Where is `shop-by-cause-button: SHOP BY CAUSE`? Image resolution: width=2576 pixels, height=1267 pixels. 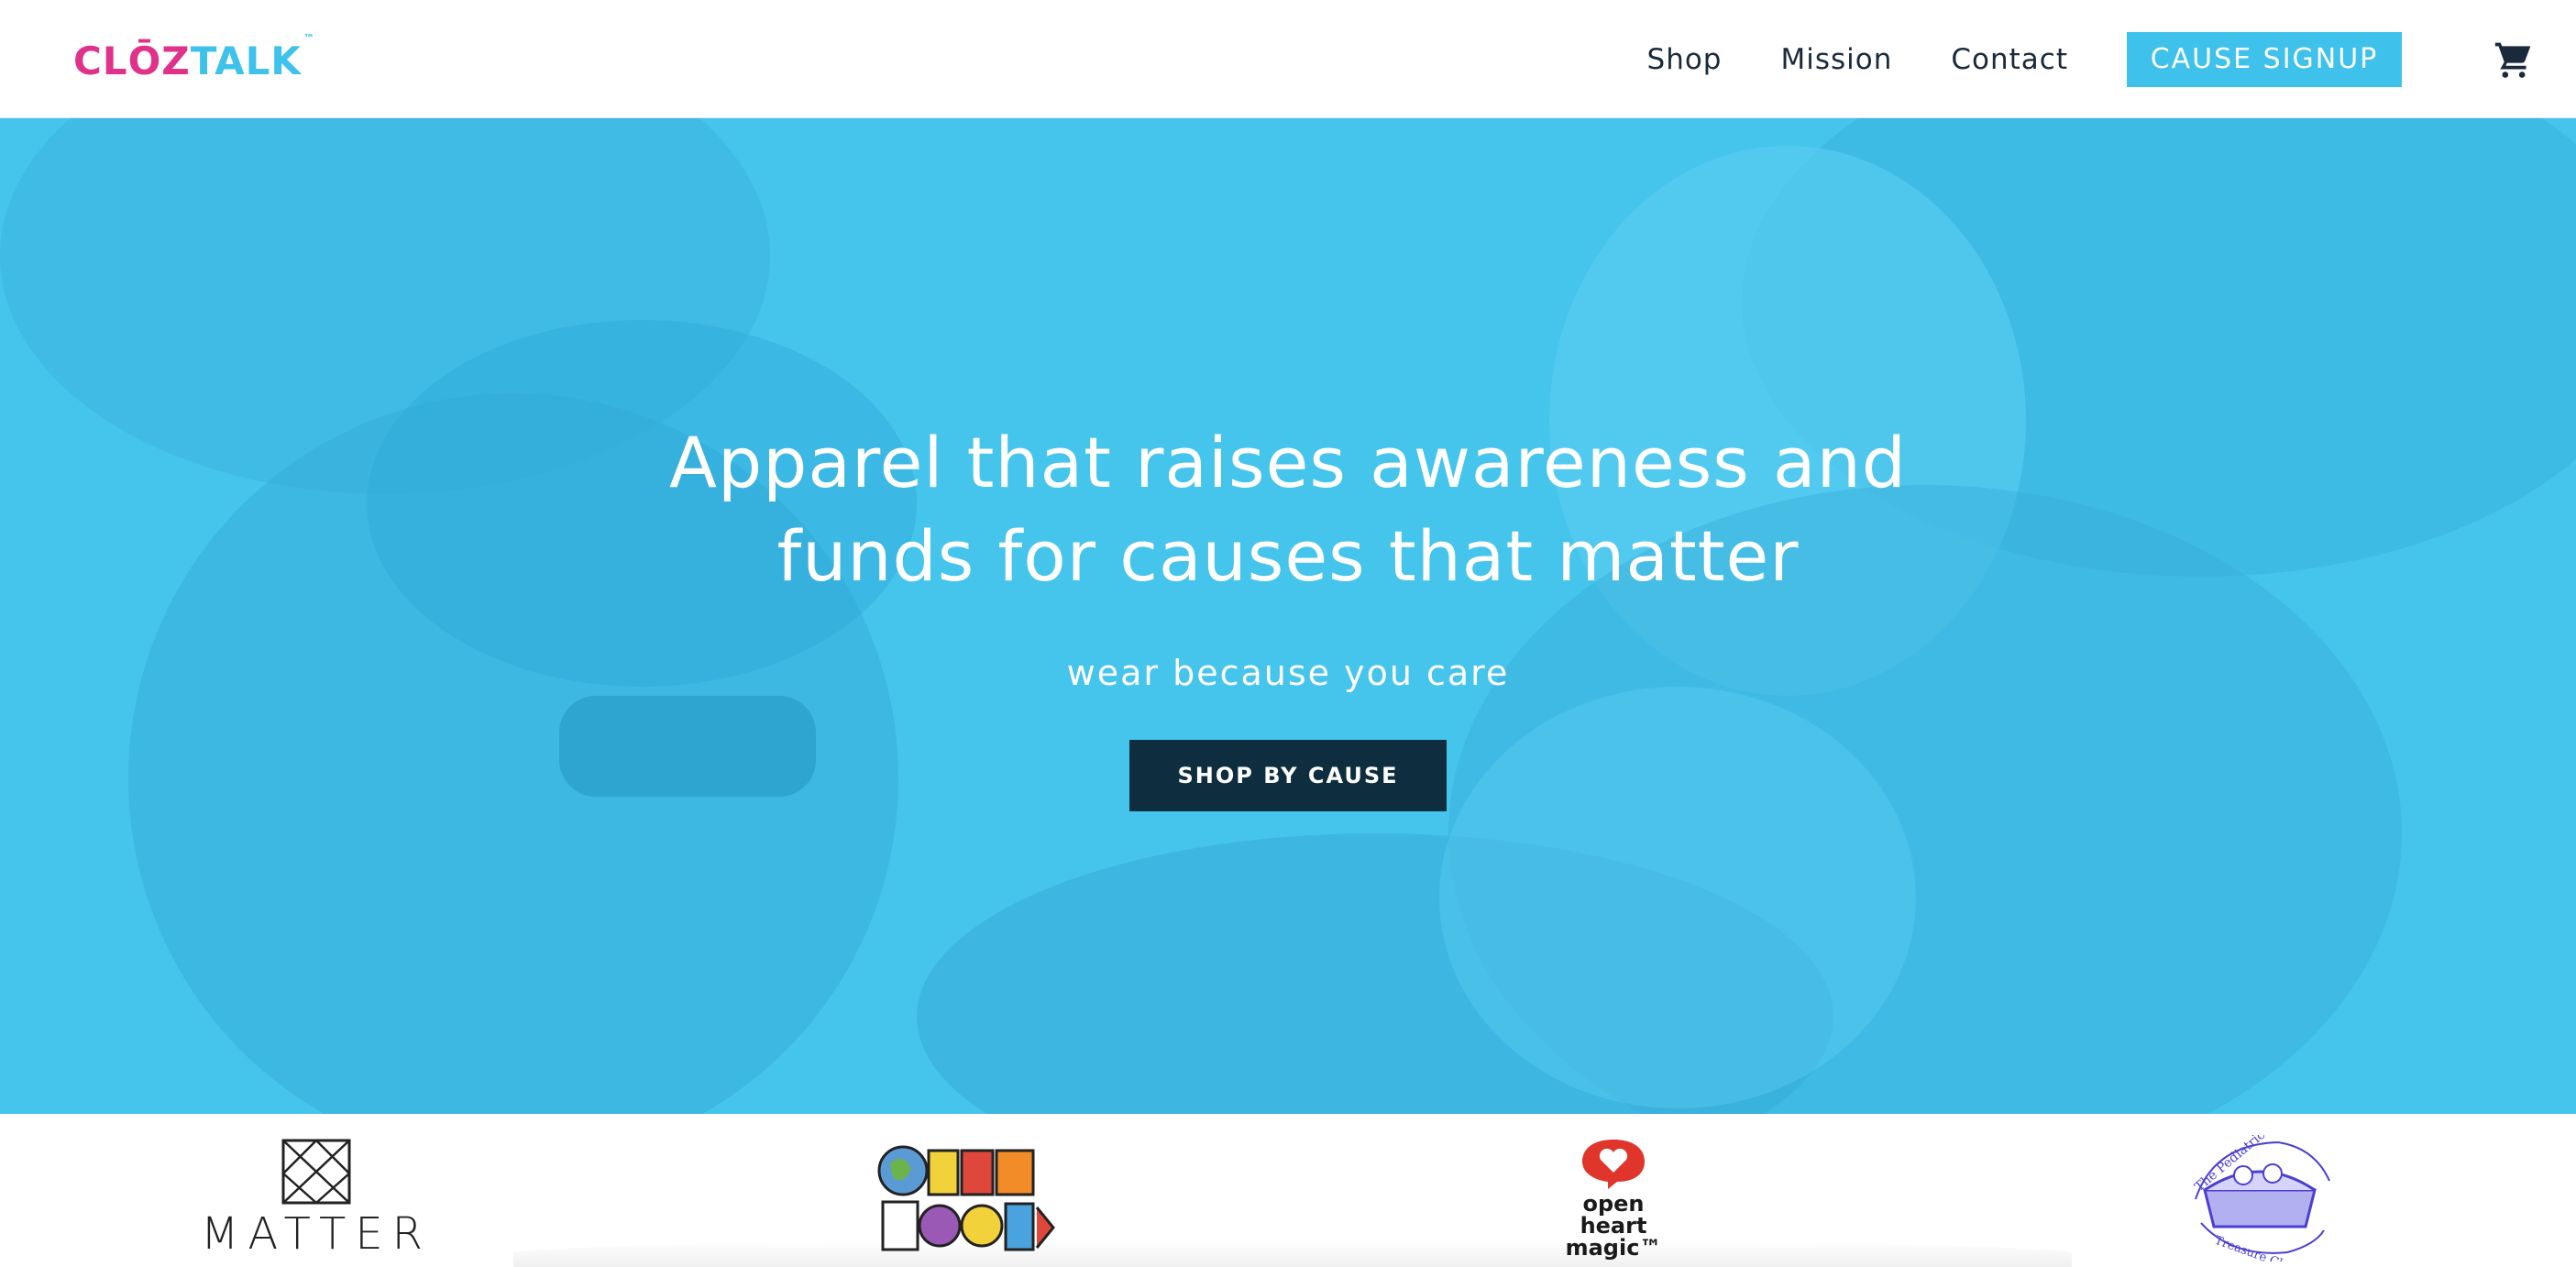
shop-by-cause-button: SHOP BY CAUSE is located at coordinates (1288, 775).